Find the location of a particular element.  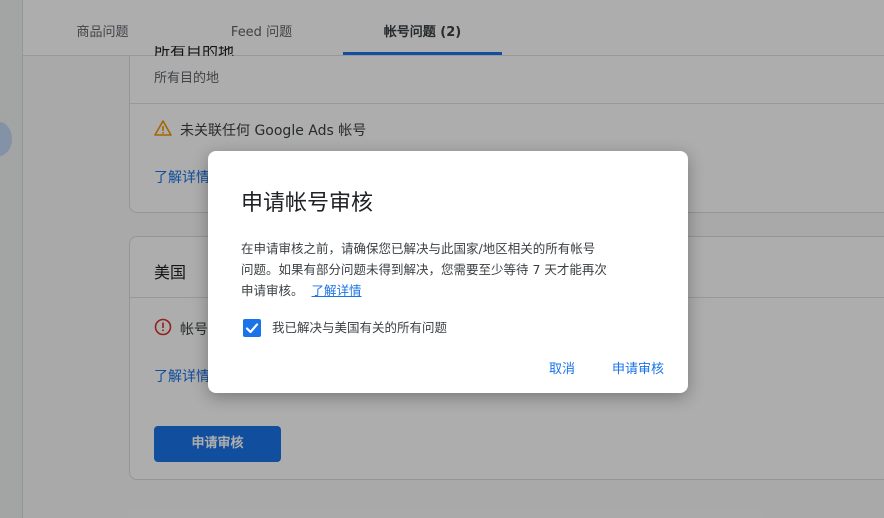

dialog-body-line: 申请审核。 is located at coordinates (272, 290).